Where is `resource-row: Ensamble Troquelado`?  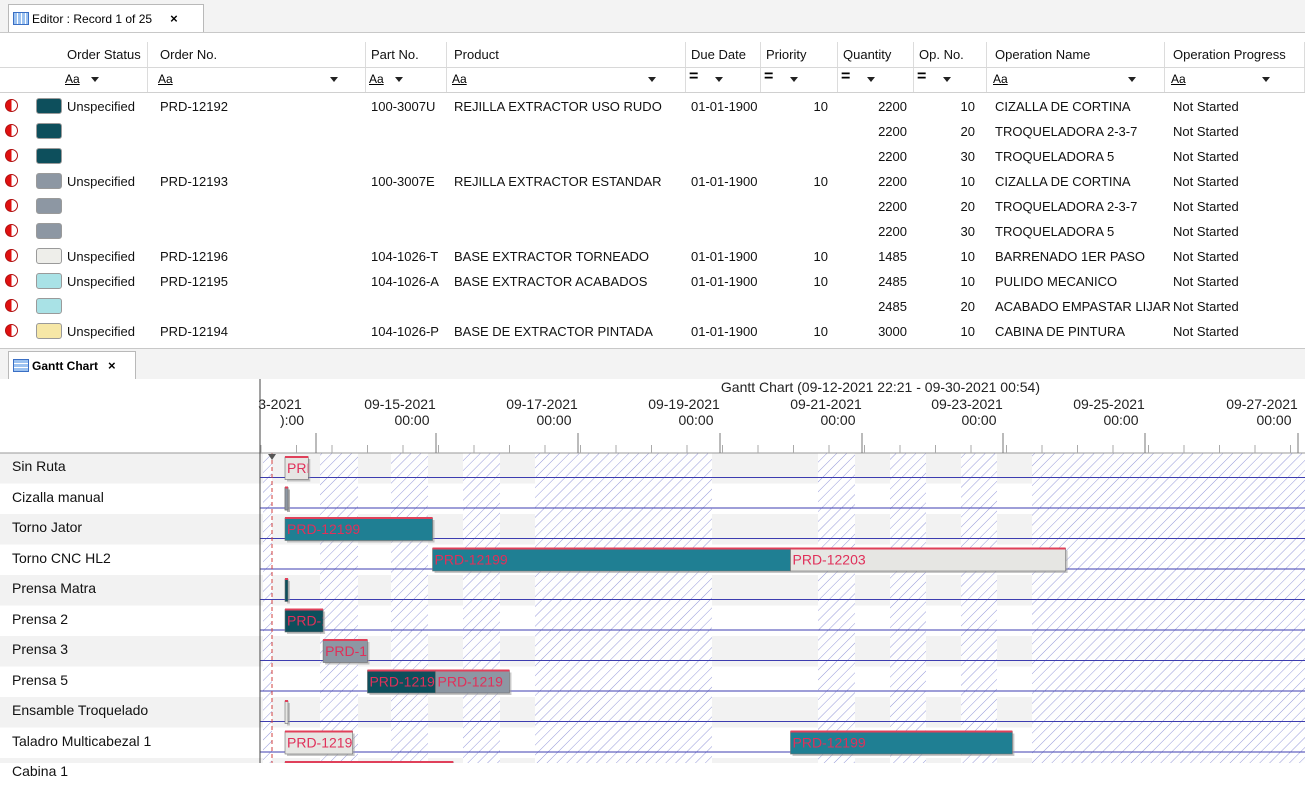 resource-row: Ensamble Troquelado is located at coordinates (127, 712).